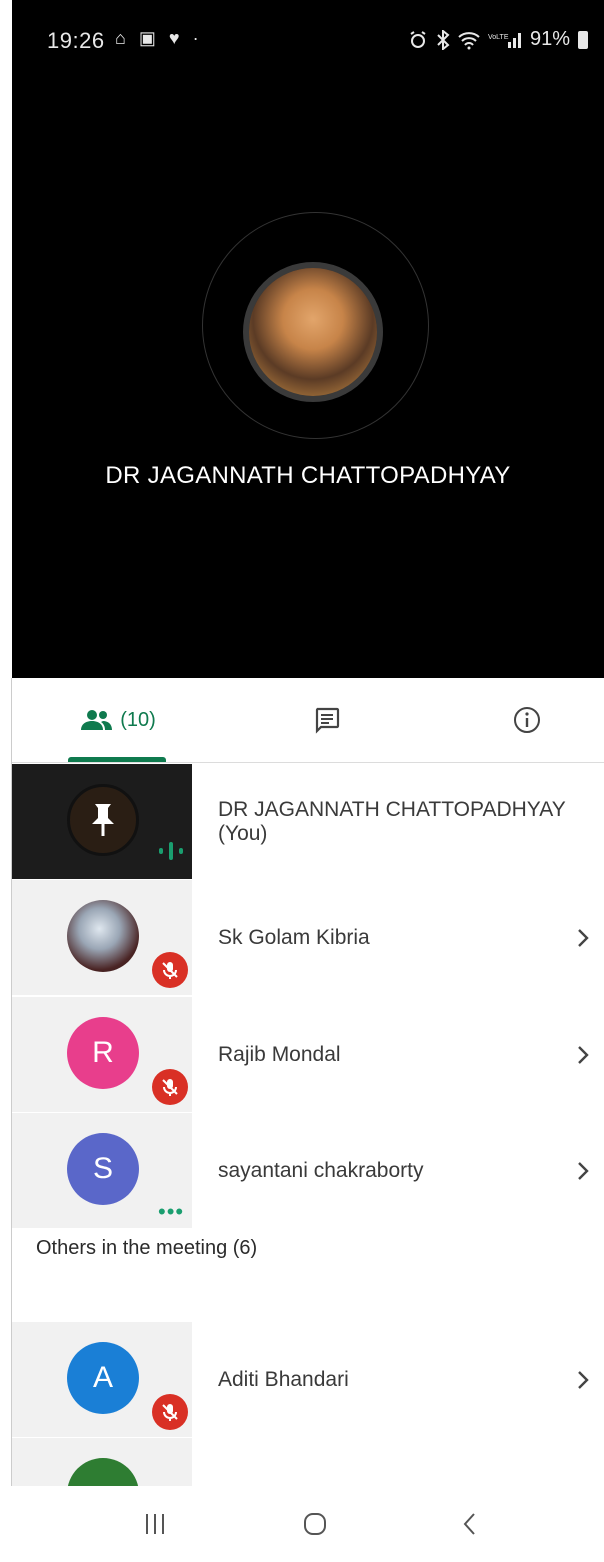 The image size is (604, 1562). I want to click on participant-tile: S •••, so click(102, 1170).